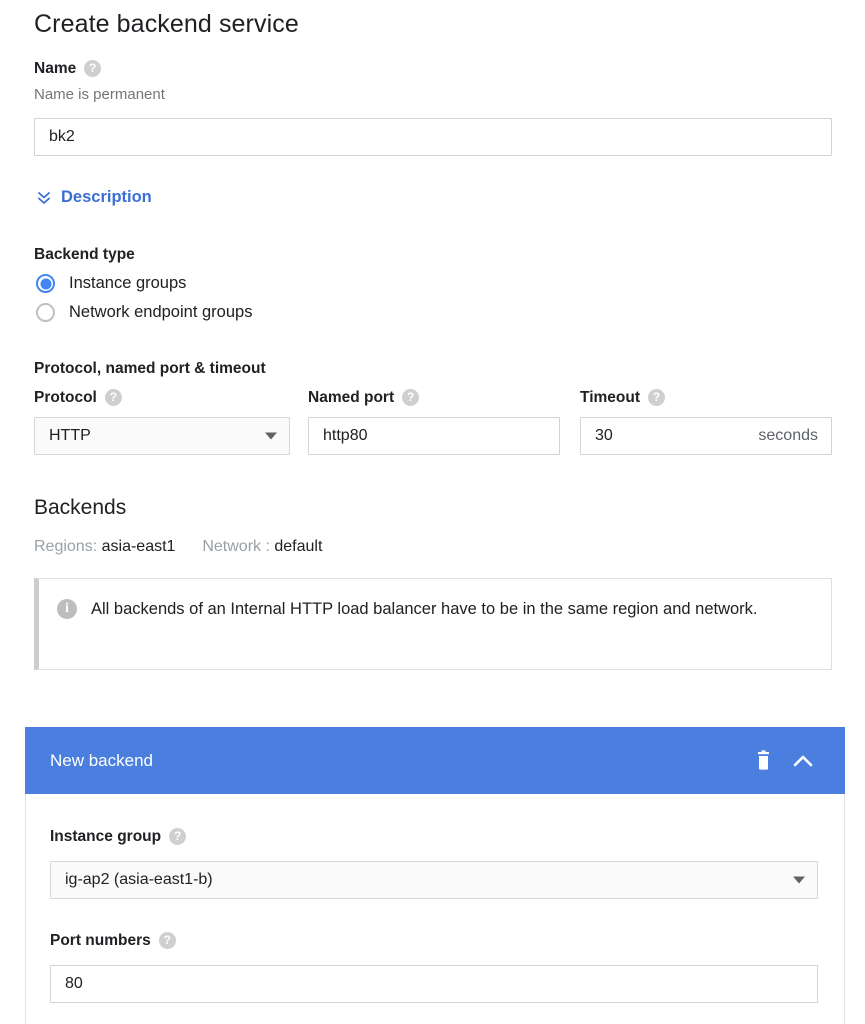 This screenshot has width=865, height=1024. I want to click on radio-network-endpoint-groups: Network endpoint groups, so click(144, 312).